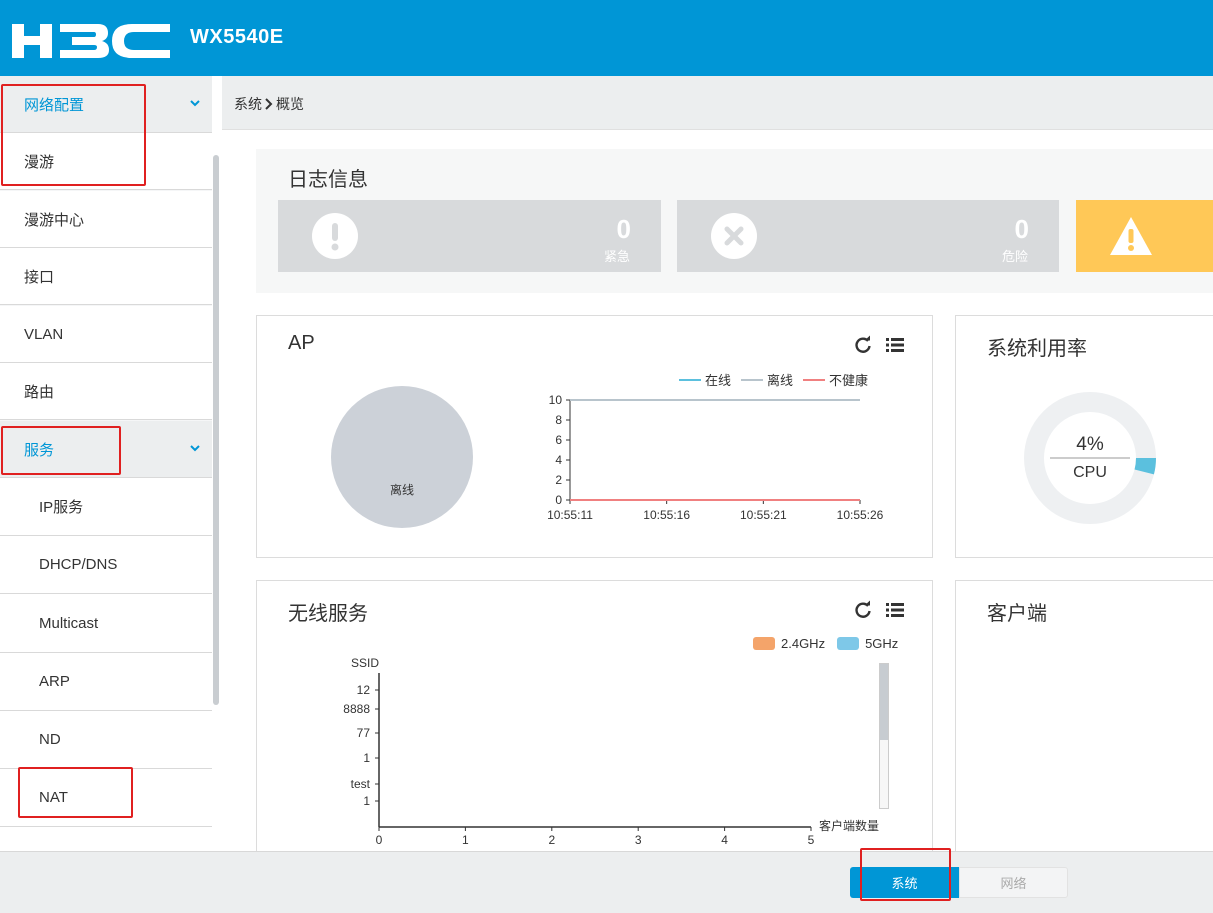 Image resolution: width=1213 pixels, height=913 pixels. I want to click on sidebar-item-ip-services: IP服务, so click(106, 507).